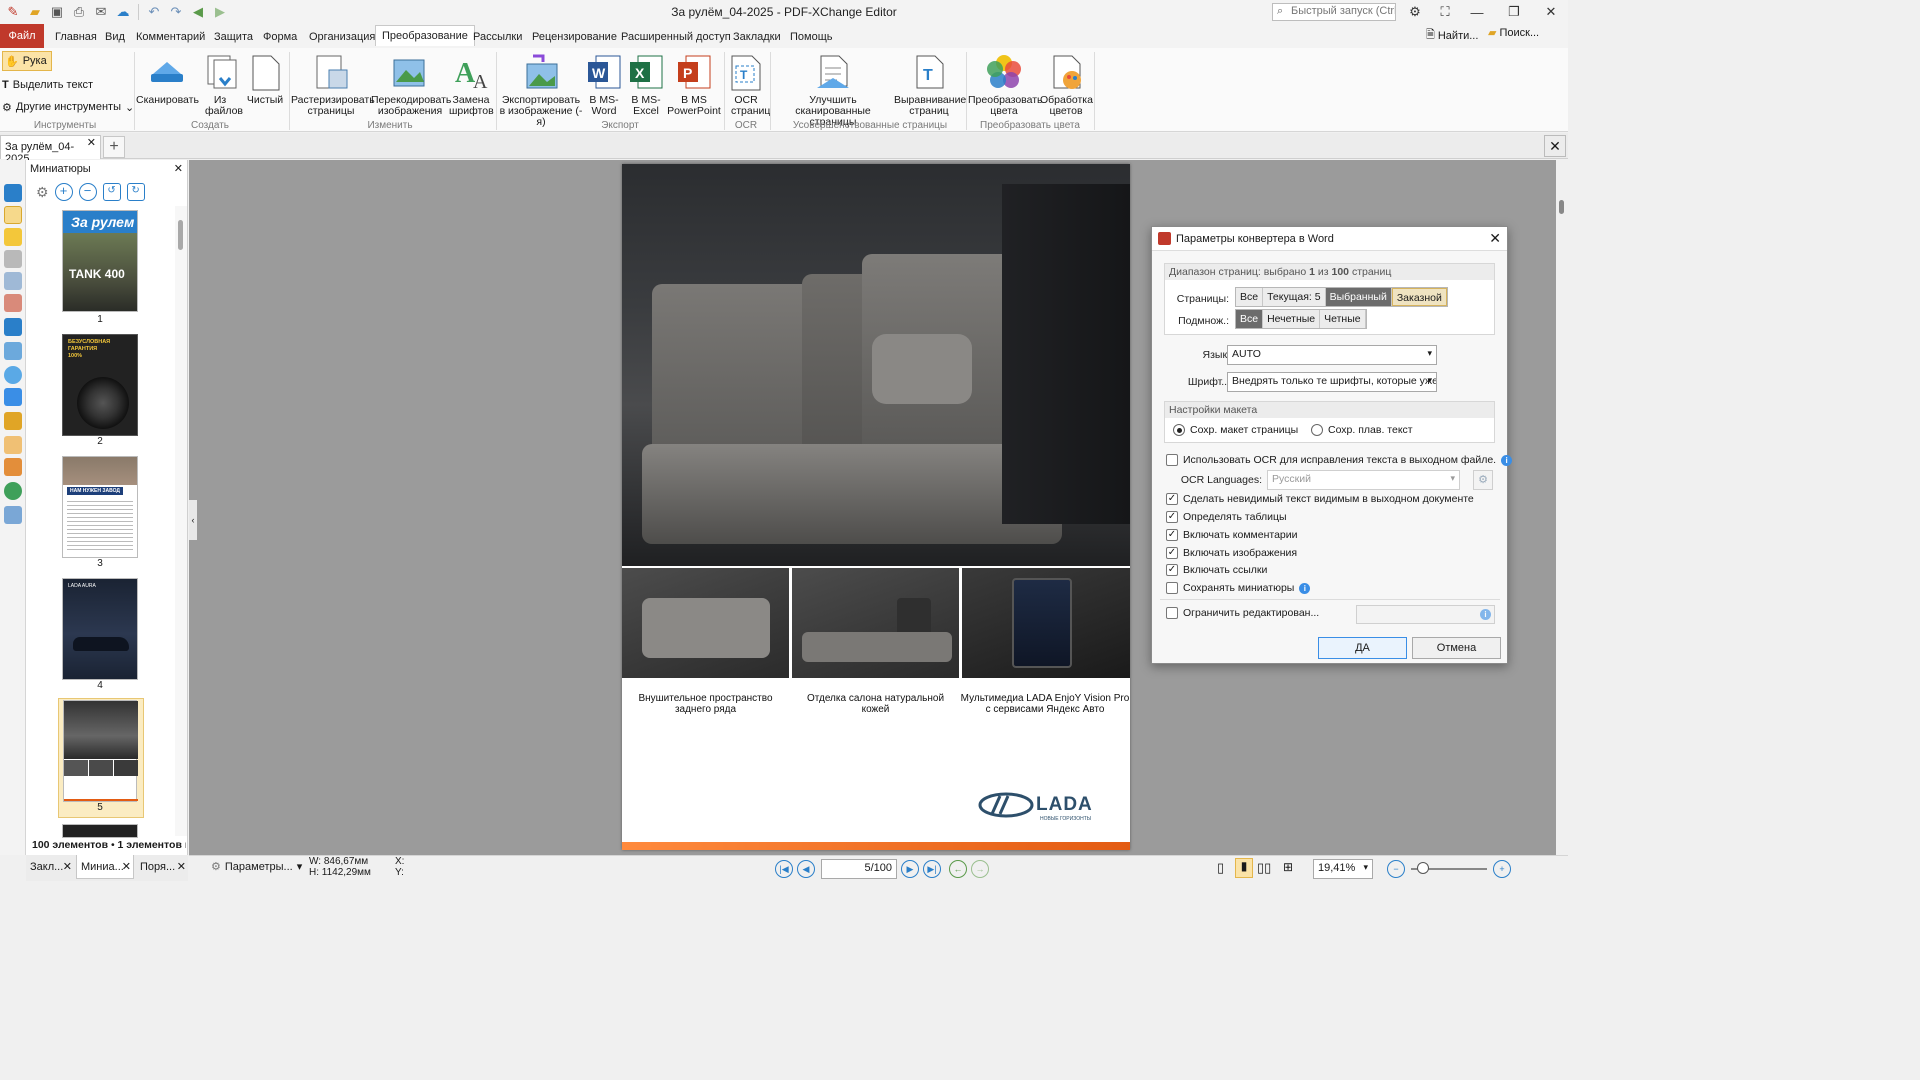 The image size is (1920, 1080). What do you see at coordinates (13, 237) in the screenshot?
I see `comments-panel-icon` at bounding box center [13, 237].